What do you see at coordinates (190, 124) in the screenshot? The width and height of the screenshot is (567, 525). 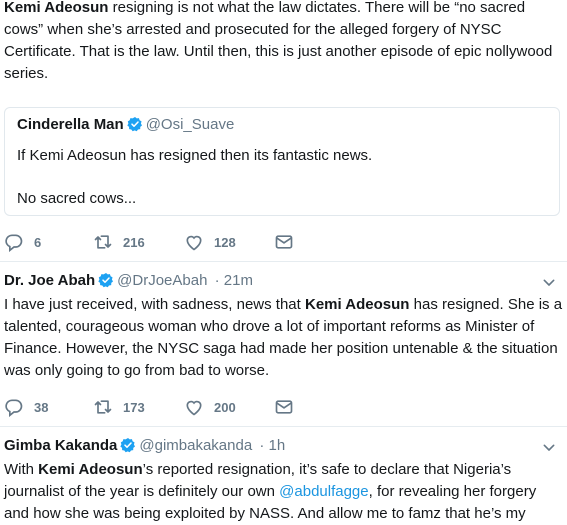 I see `quoted-author-handle: @Osi_Suave` at bounding box center [190, 124].